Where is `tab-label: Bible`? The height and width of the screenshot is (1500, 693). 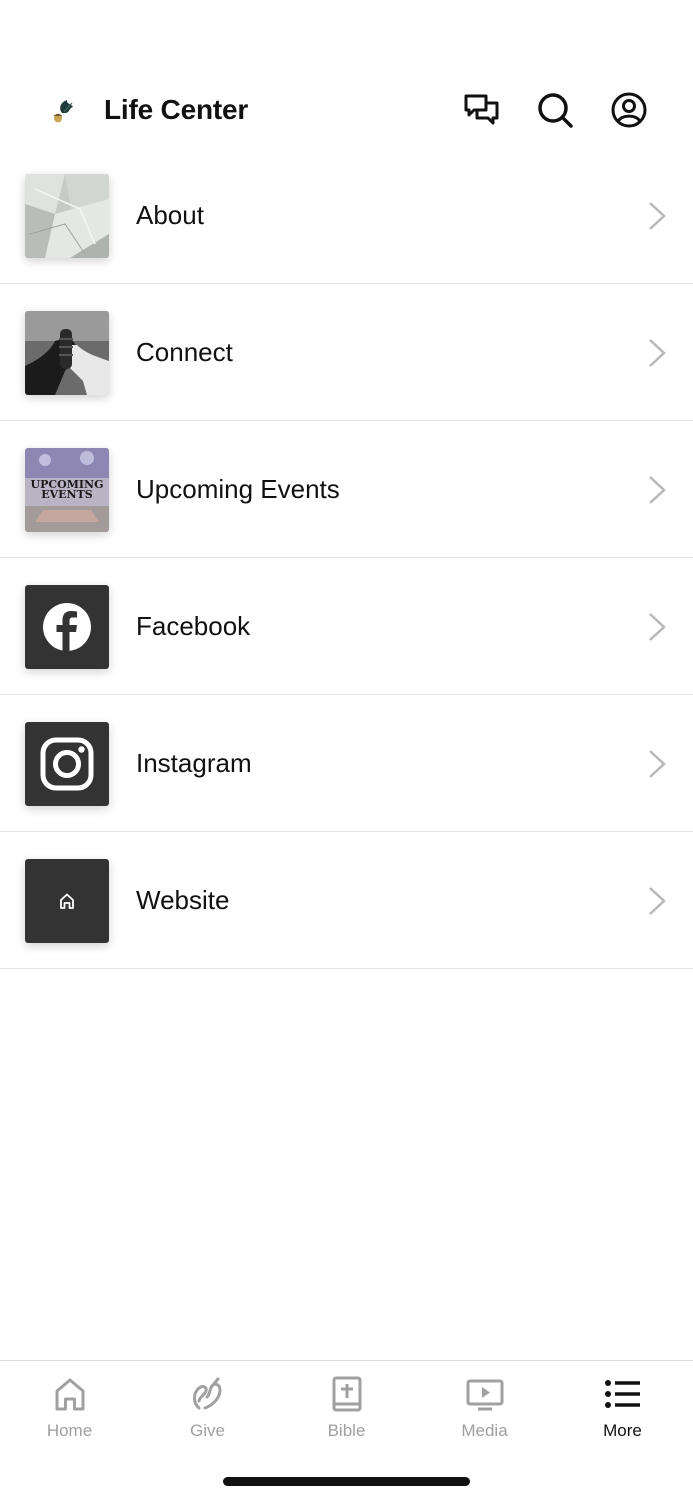
tab-label: Bible is located at coordinates (346, 1430).